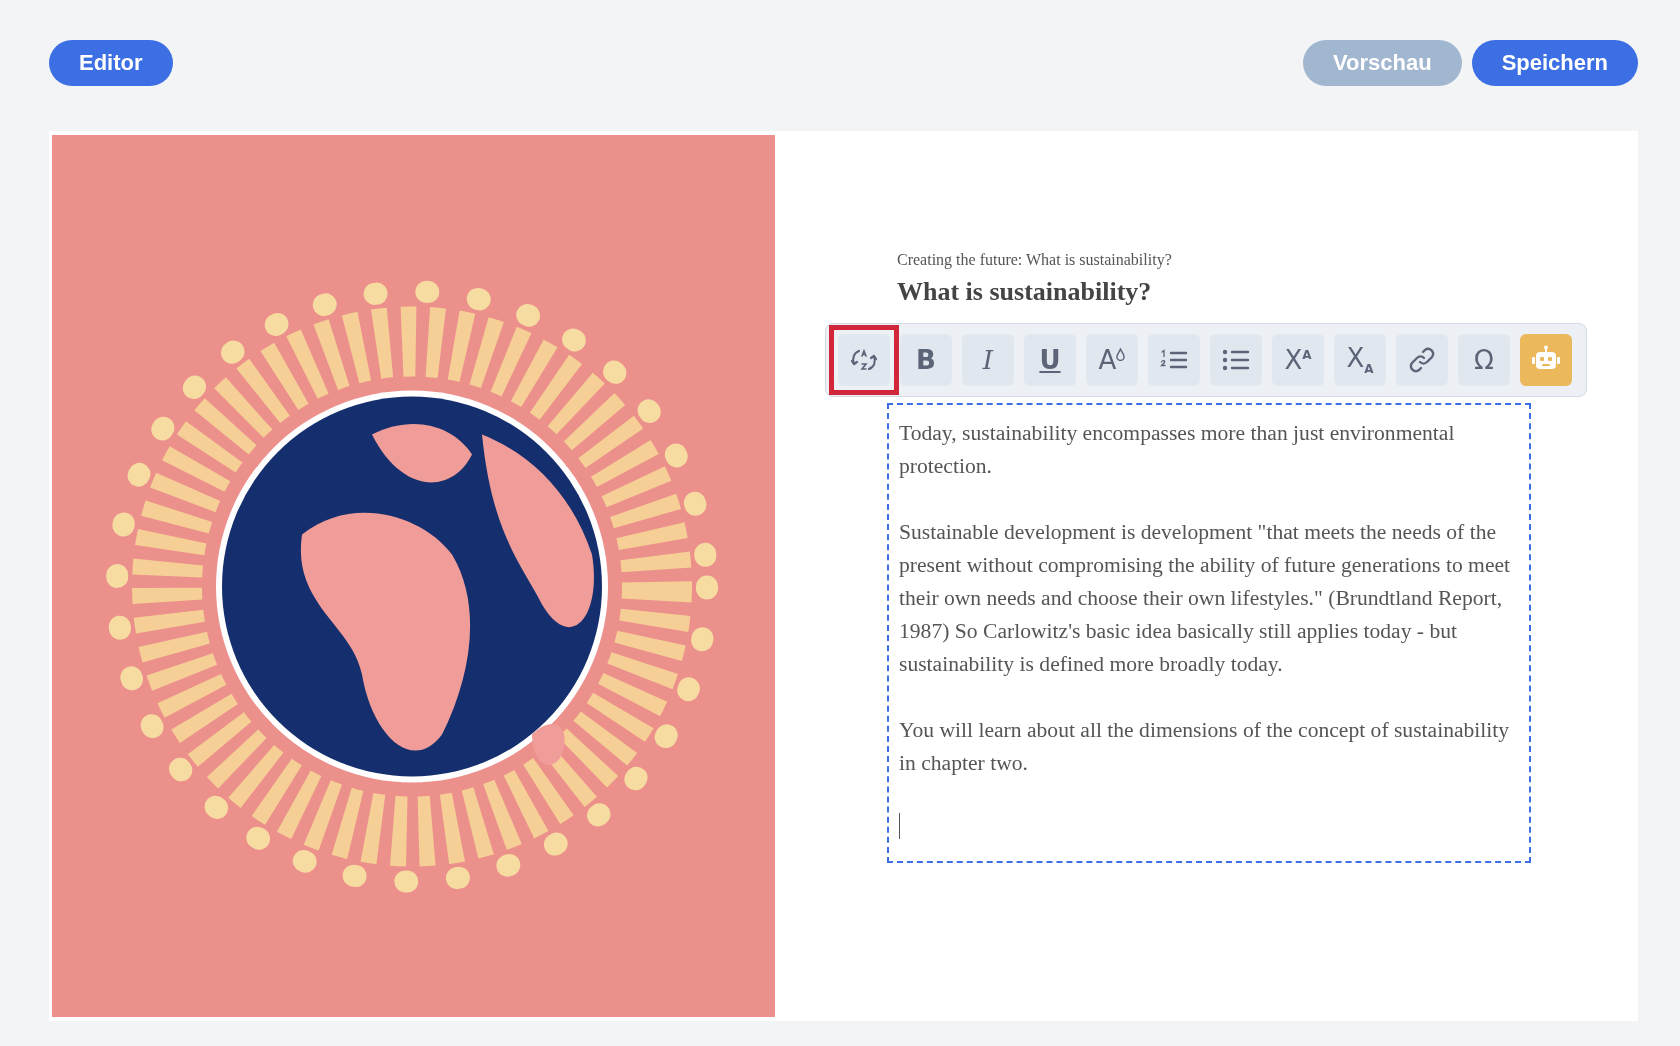  Describe the element at coordinates (1205, 747) in the screenshot. I see `paragraph: You will learn about all the dimensions of the concept of sustainability in chapter two.` at that location.